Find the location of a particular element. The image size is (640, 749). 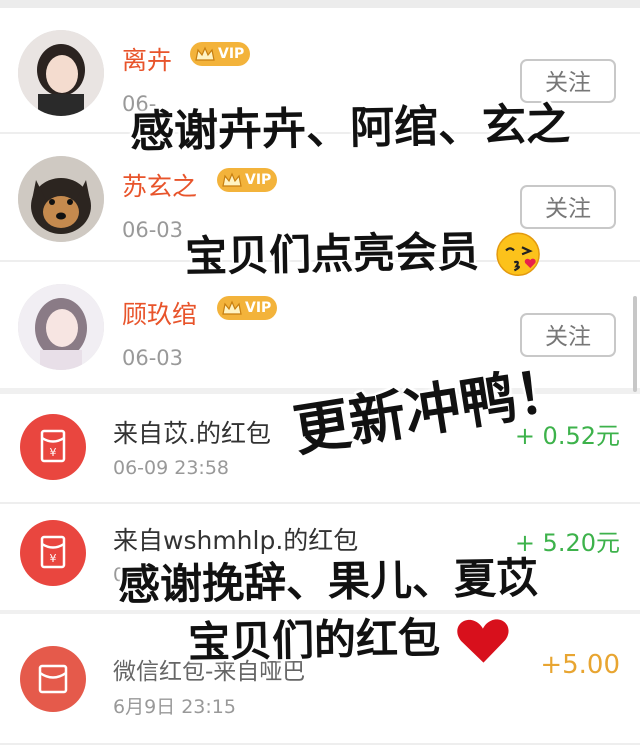

packet-title: 来自苡.的红包 is located at coordinates (192, 433).